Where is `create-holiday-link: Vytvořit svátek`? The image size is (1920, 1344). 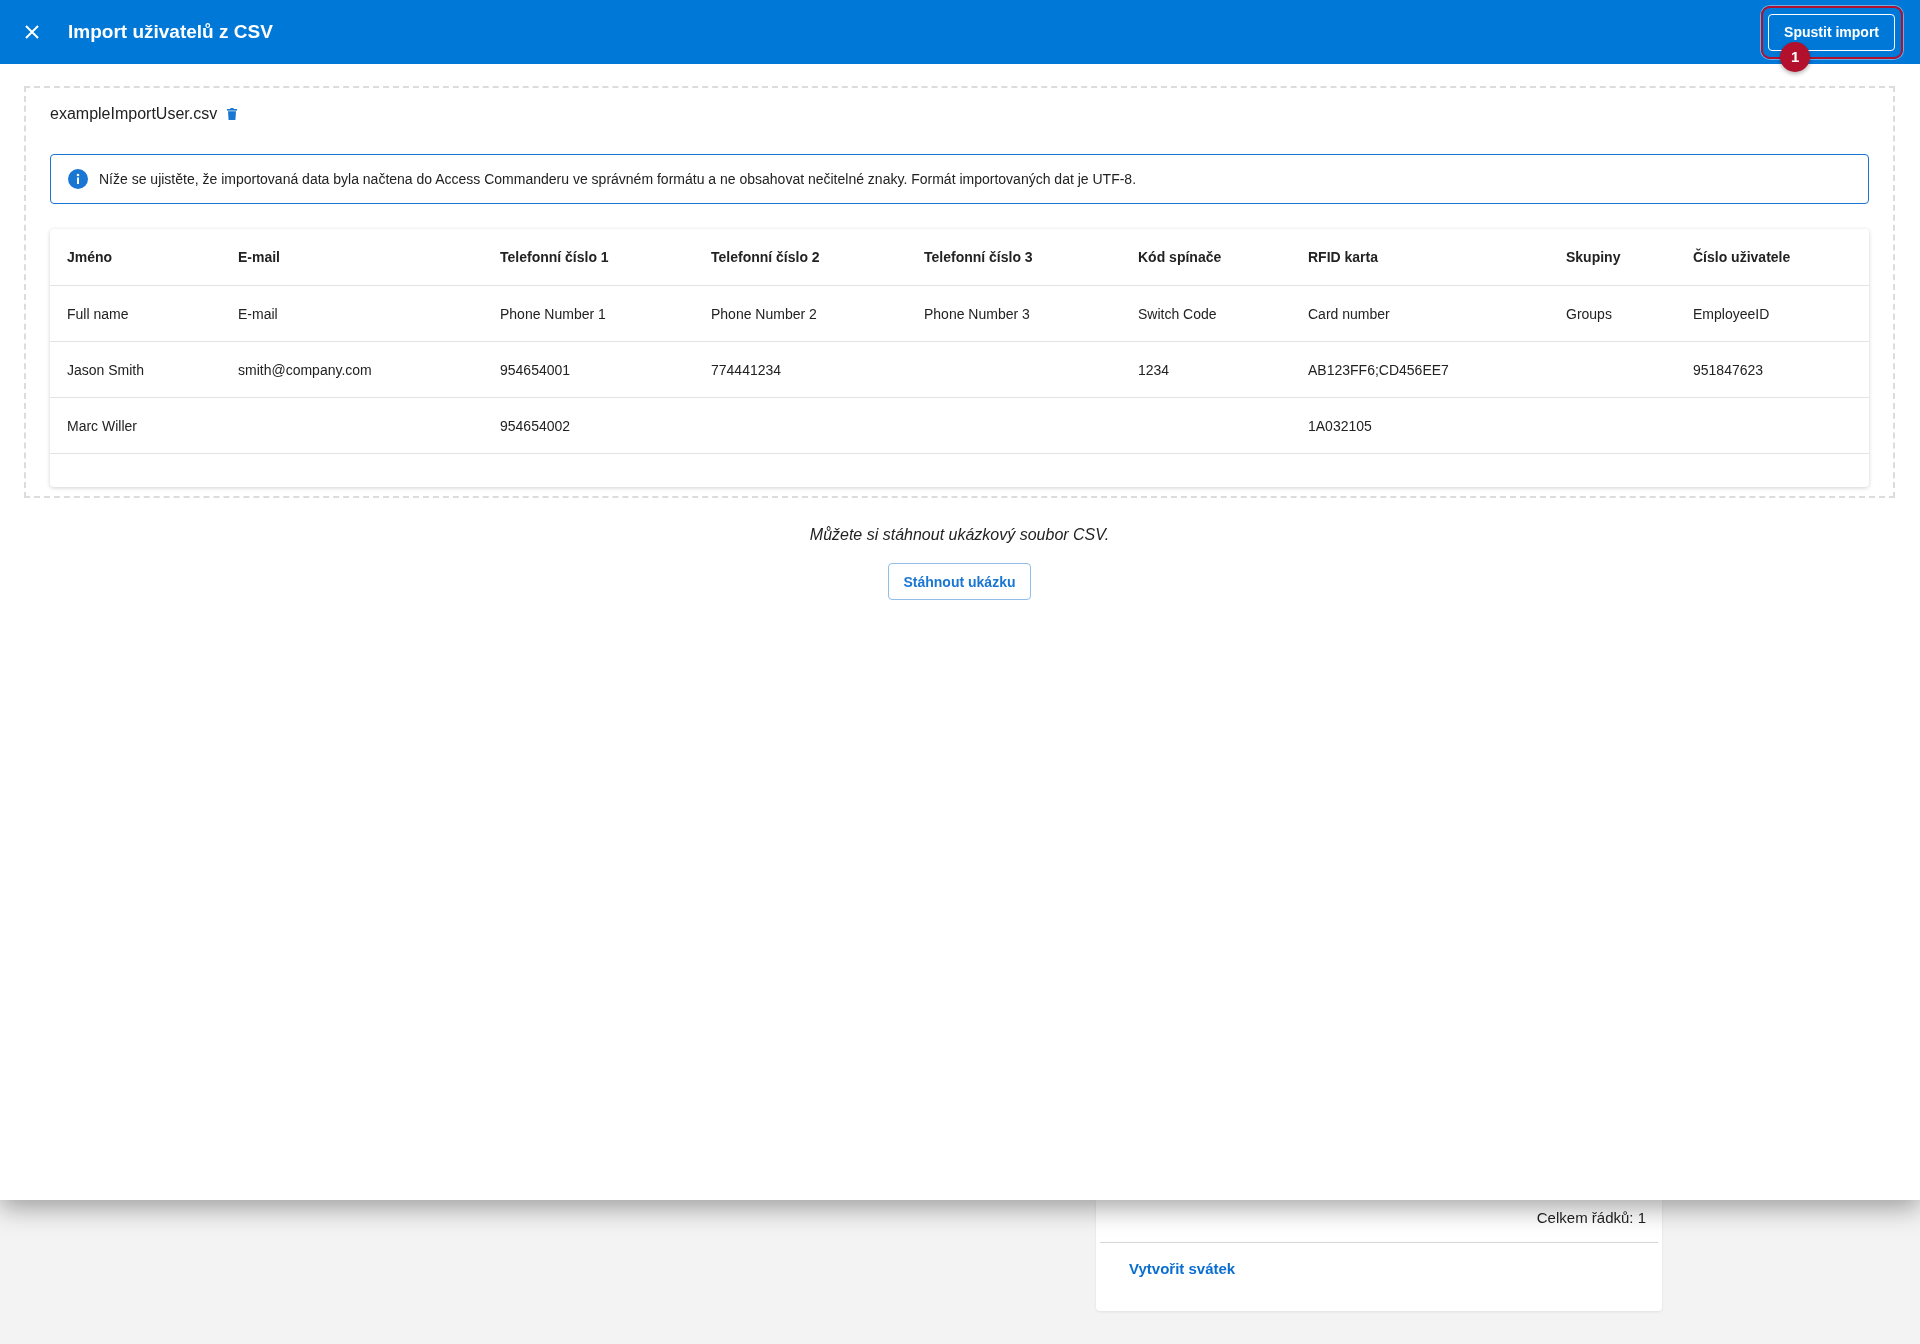 create-holiday-link: Vytvořit svátek is located at coordinates (1182, 1269).